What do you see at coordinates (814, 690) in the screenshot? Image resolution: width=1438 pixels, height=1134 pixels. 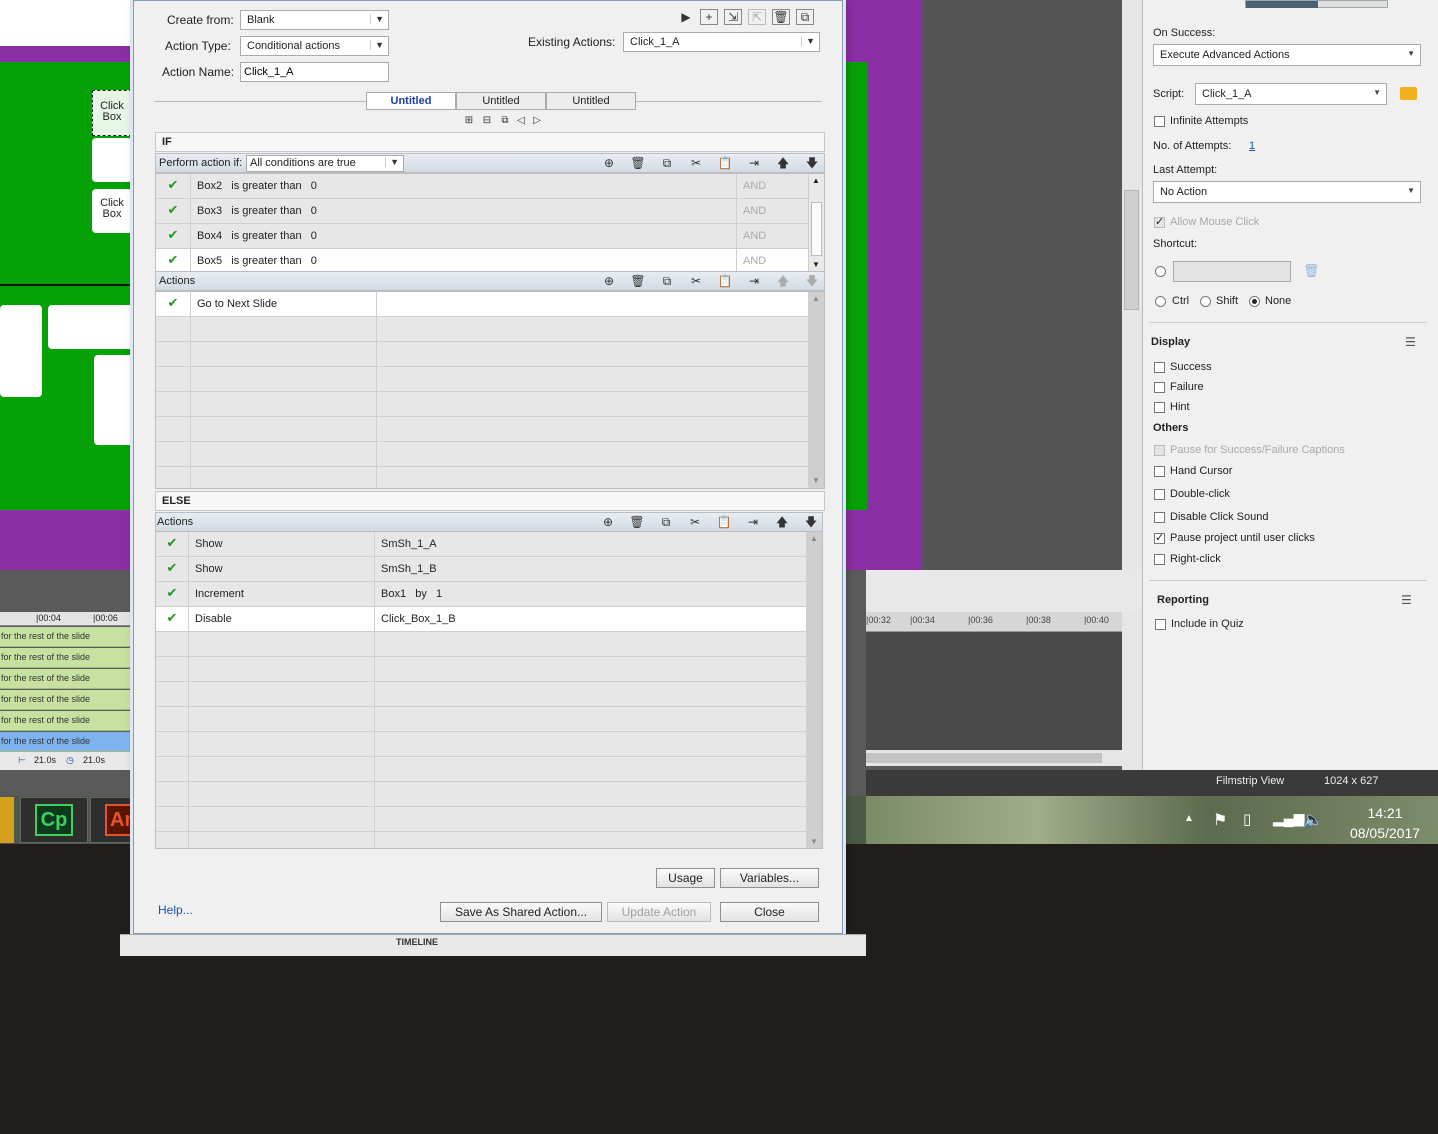 I see `else-actions-scrollbar: ▲ ▼` at bounding box center [814, 690].